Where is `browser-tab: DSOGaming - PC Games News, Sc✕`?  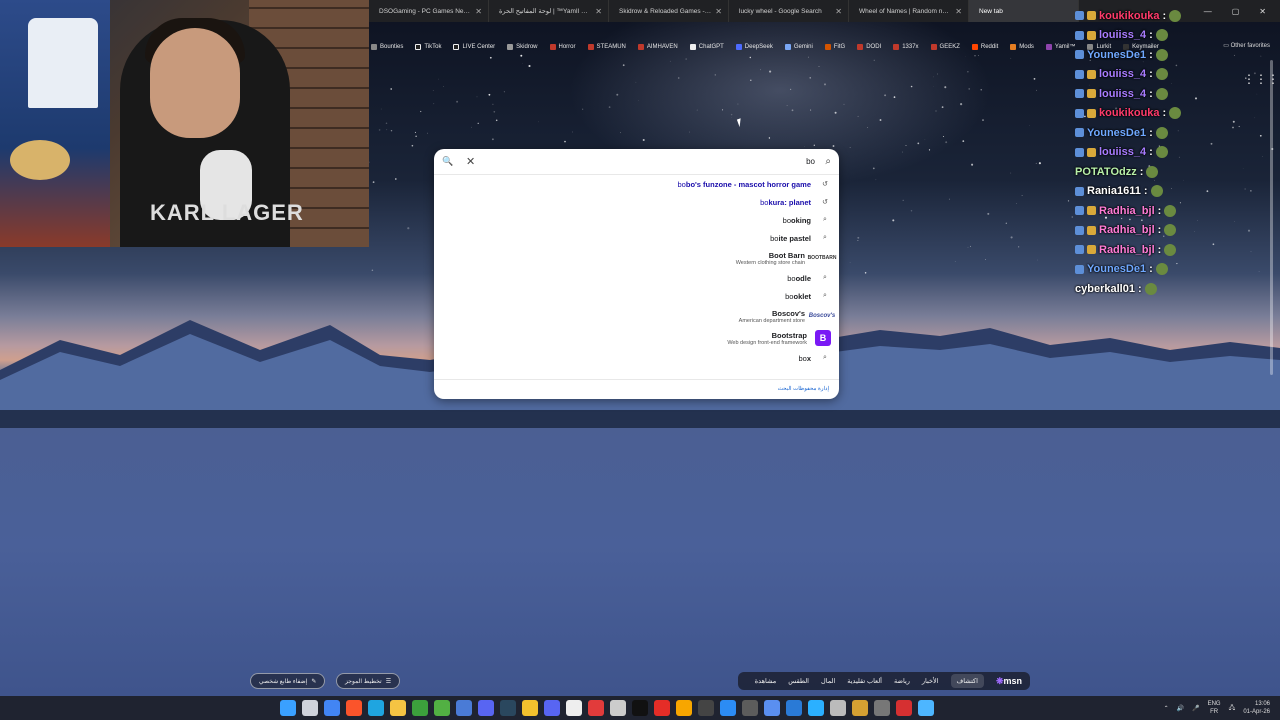 browser-tab: DSOGaming - PC Games News, Sc✕ is located at coordinates (429, 11).